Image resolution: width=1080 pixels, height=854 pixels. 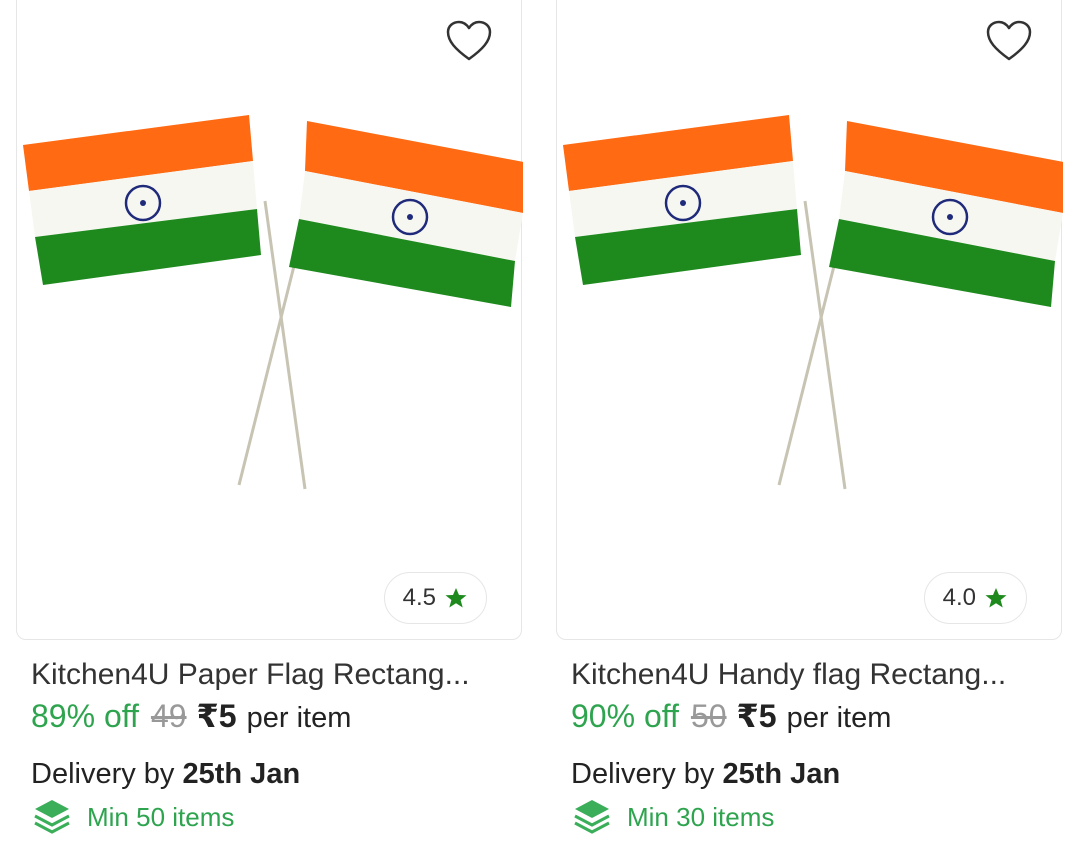 I want to click on rating-badge: 4.0, so click(x=975, y=598).